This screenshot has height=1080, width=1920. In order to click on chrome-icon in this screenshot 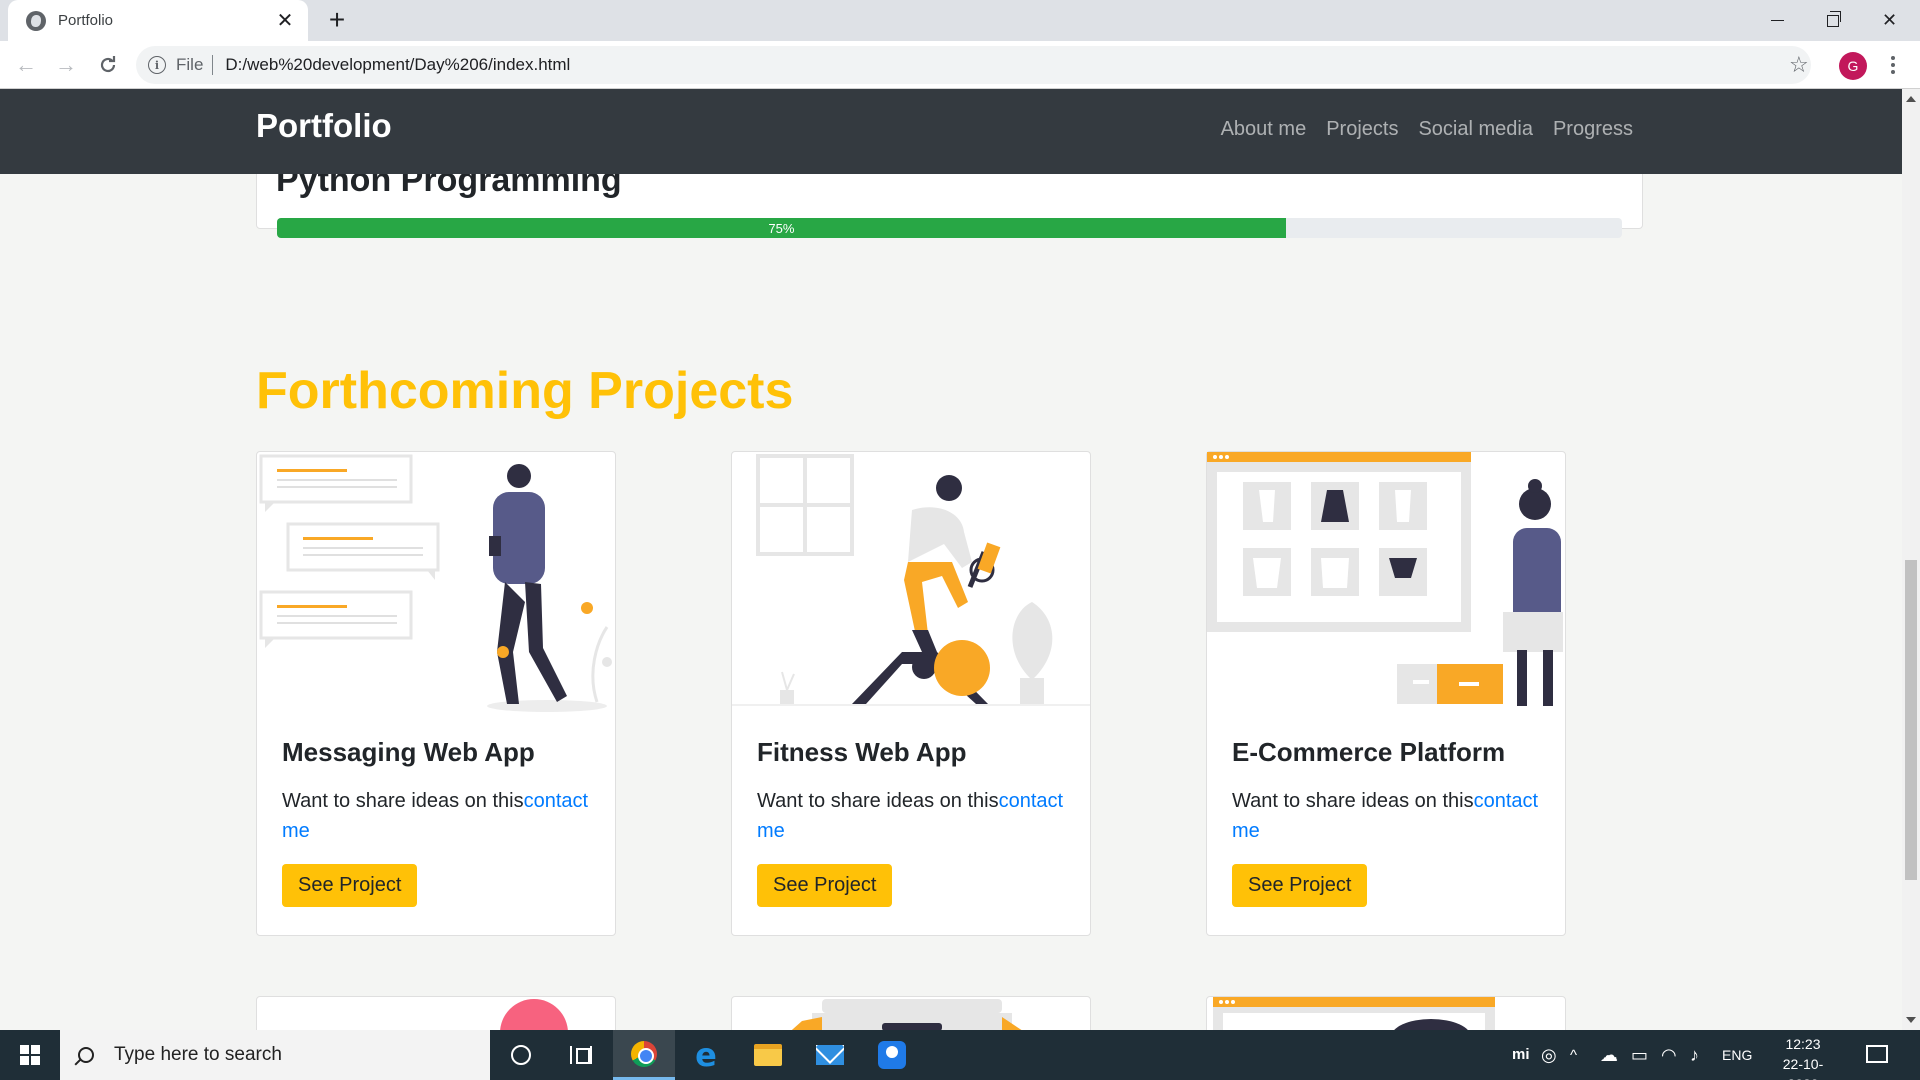, I will do `click(644, 1053)`.